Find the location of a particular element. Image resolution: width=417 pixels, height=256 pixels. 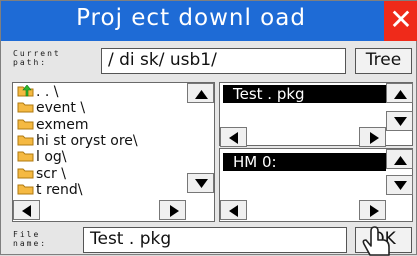

tree-item: scr \ is located at coordinates (41, 173).